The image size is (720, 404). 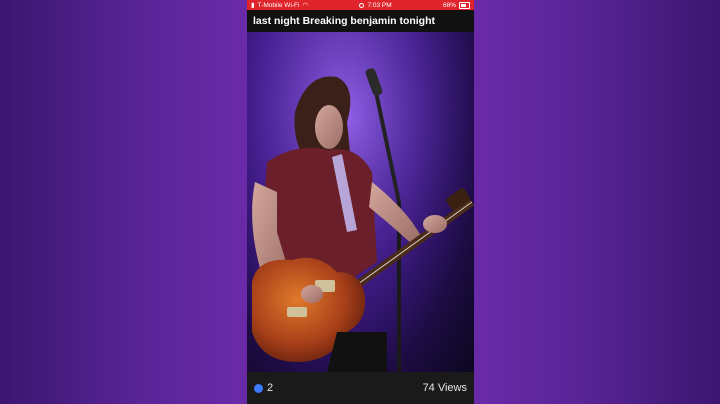 I want to click on battery-percent: 68%, so click(x=449, y=5).